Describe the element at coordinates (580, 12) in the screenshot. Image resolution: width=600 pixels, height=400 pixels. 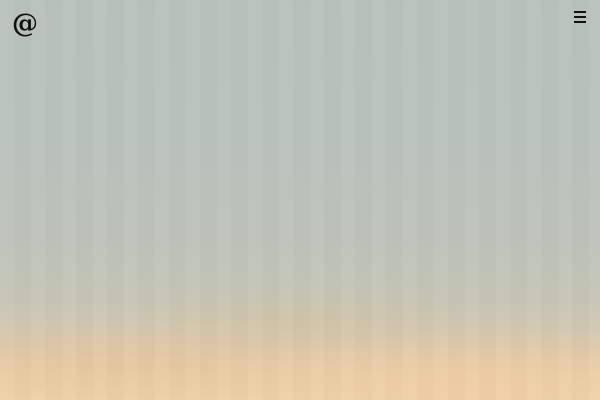
I see `menu-bar-top` at that location.